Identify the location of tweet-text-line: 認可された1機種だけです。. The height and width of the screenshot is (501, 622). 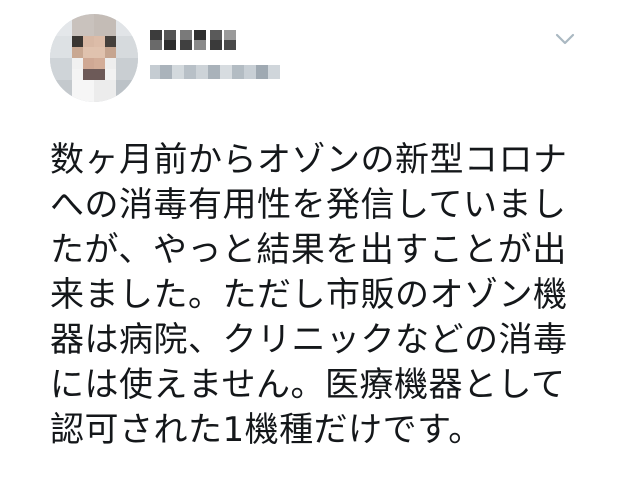
(266, 430).